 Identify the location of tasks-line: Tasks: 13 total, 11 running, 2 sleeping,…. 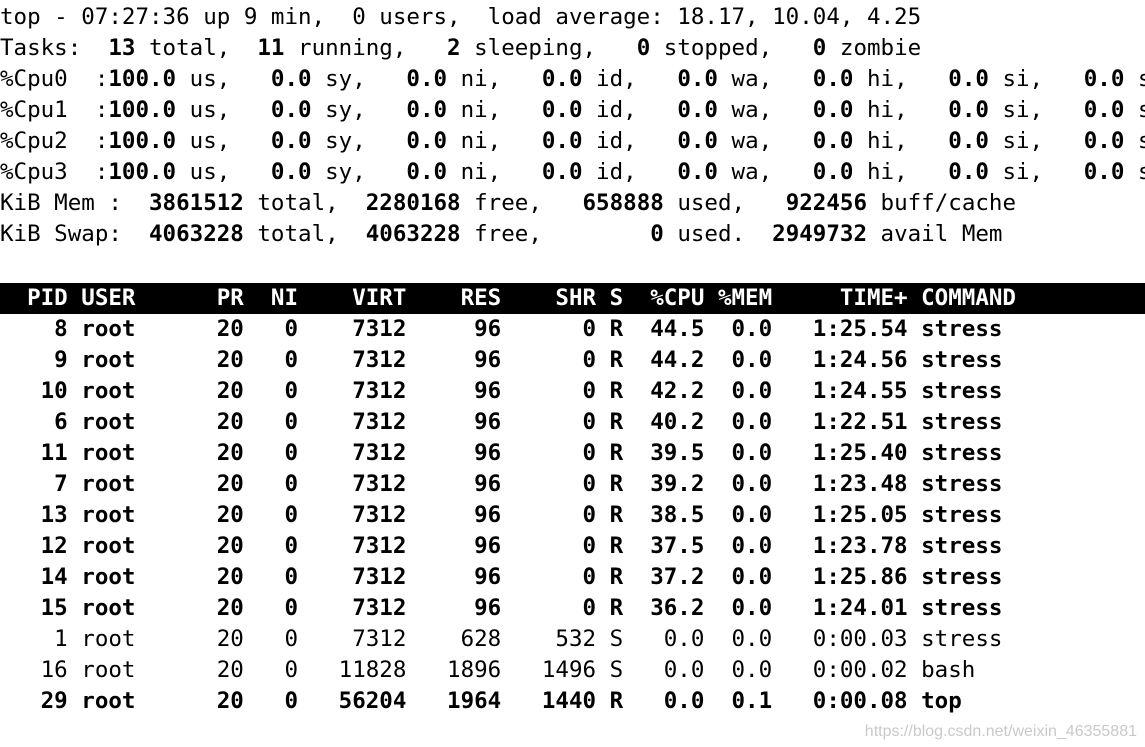
(461, 48).